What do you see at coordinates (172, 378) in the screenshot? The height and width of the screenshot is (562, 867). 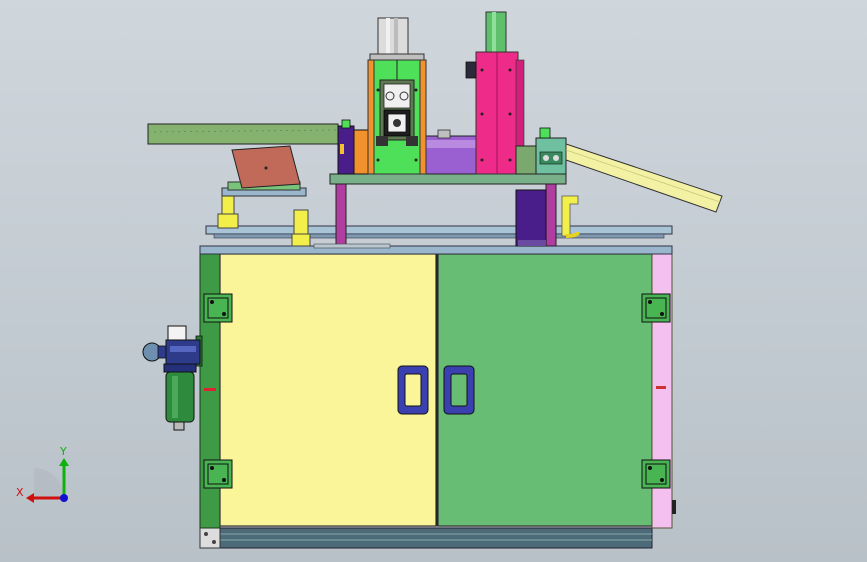 I see `air-filter-regulator` at bounding box center [172, 378].